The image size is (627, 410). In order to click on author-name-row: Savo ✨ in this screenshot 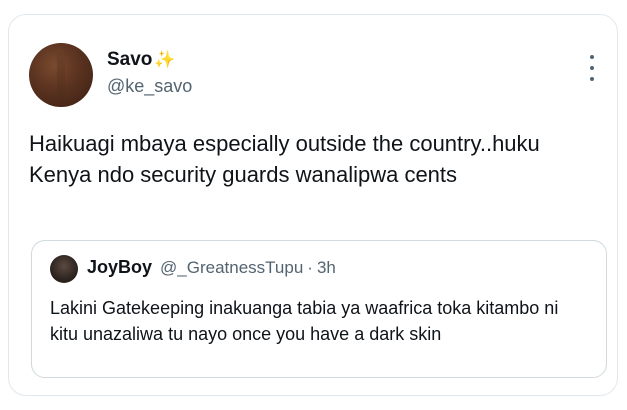, I will do `click(141, 60)`.